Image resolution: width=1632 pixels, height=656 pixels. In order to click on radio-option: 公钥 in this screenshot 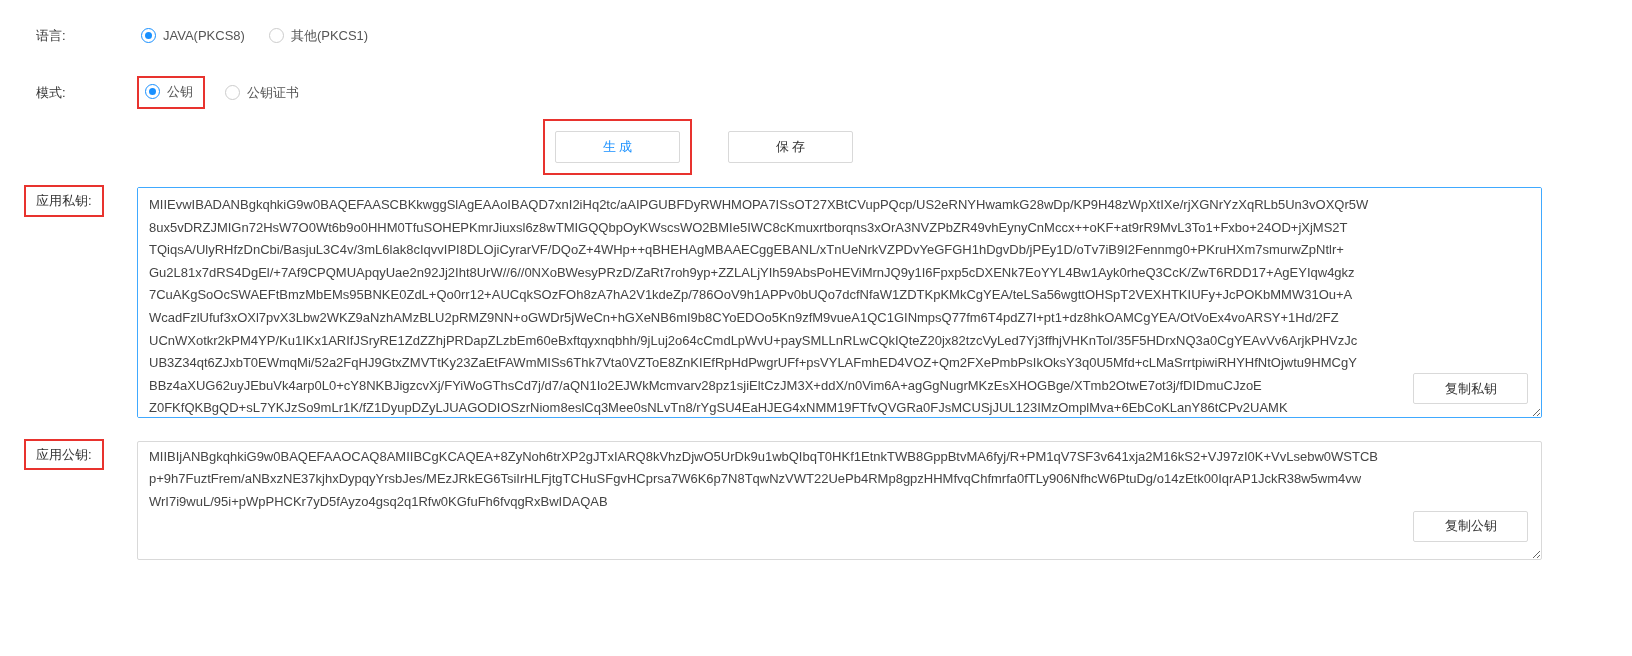, I will do `click(171, 92)`.